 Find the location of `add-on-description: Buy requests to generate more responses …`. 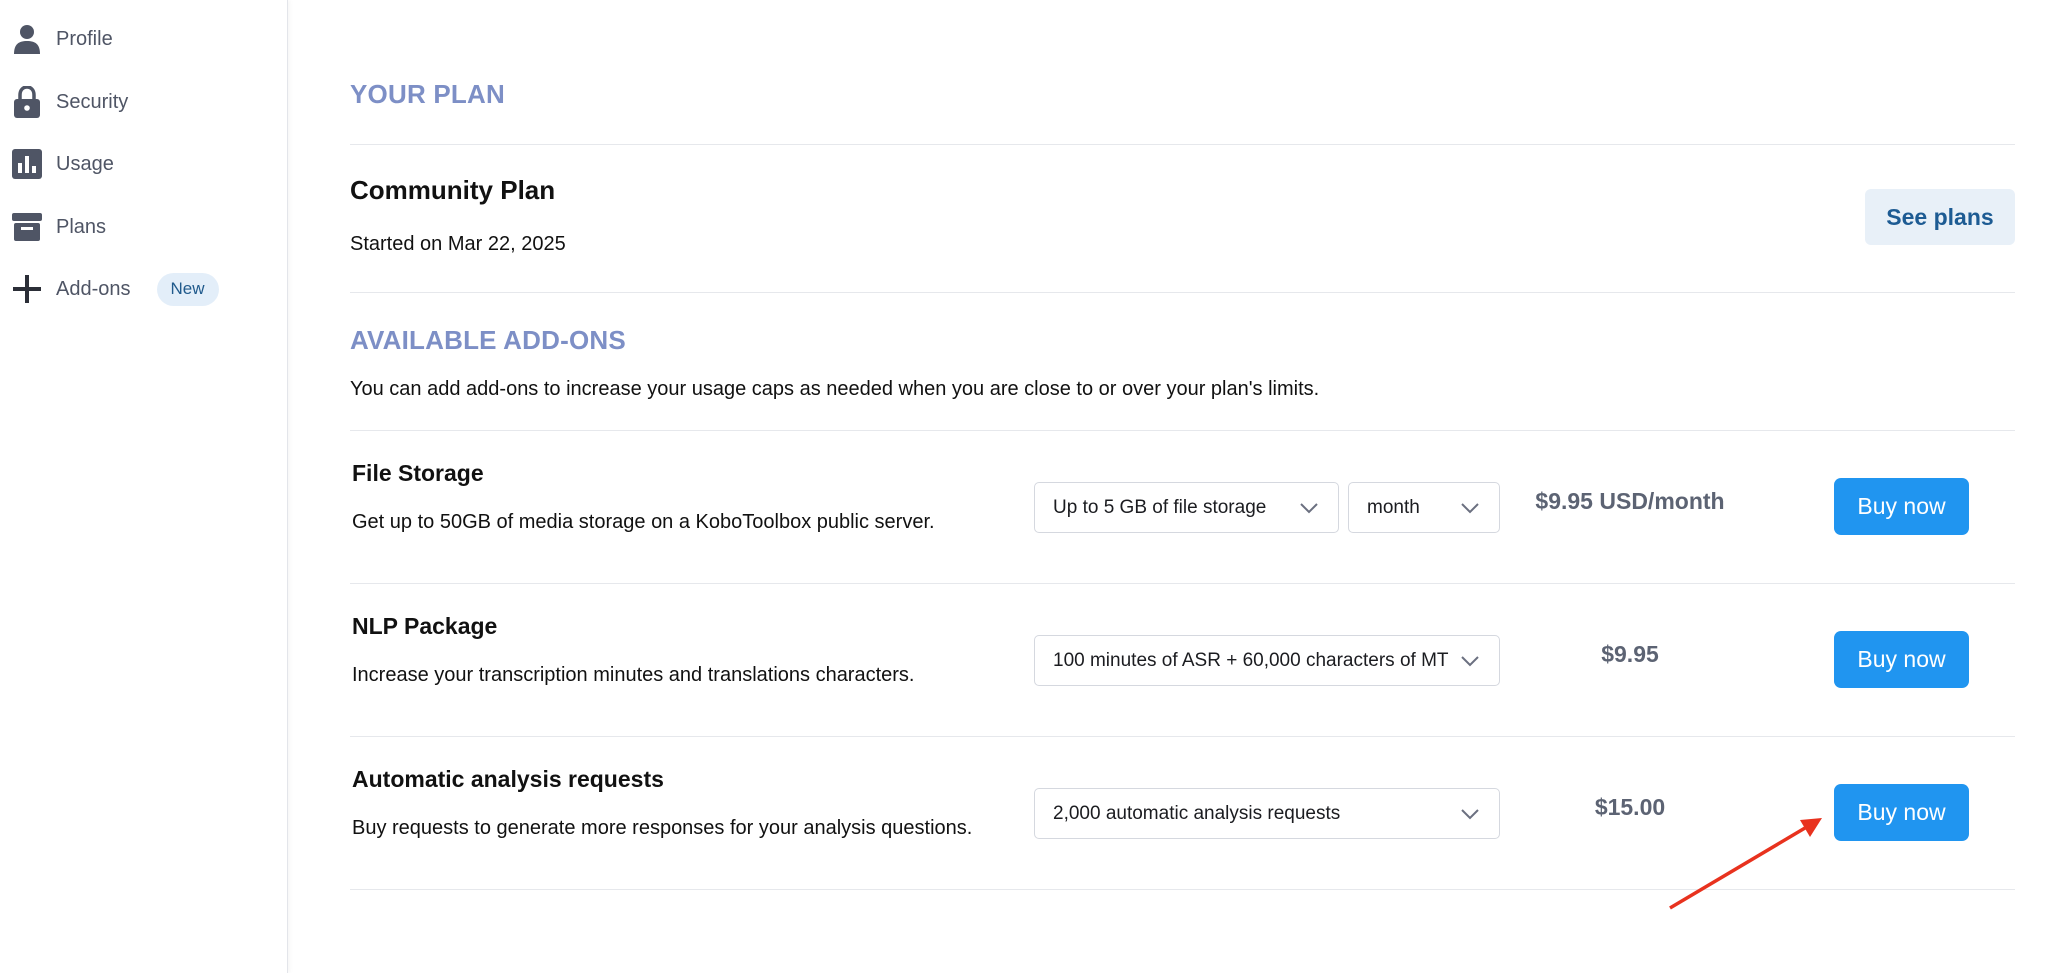

add-on-description: Buy requests to generate more responses … is located at coordinates (662, 828).